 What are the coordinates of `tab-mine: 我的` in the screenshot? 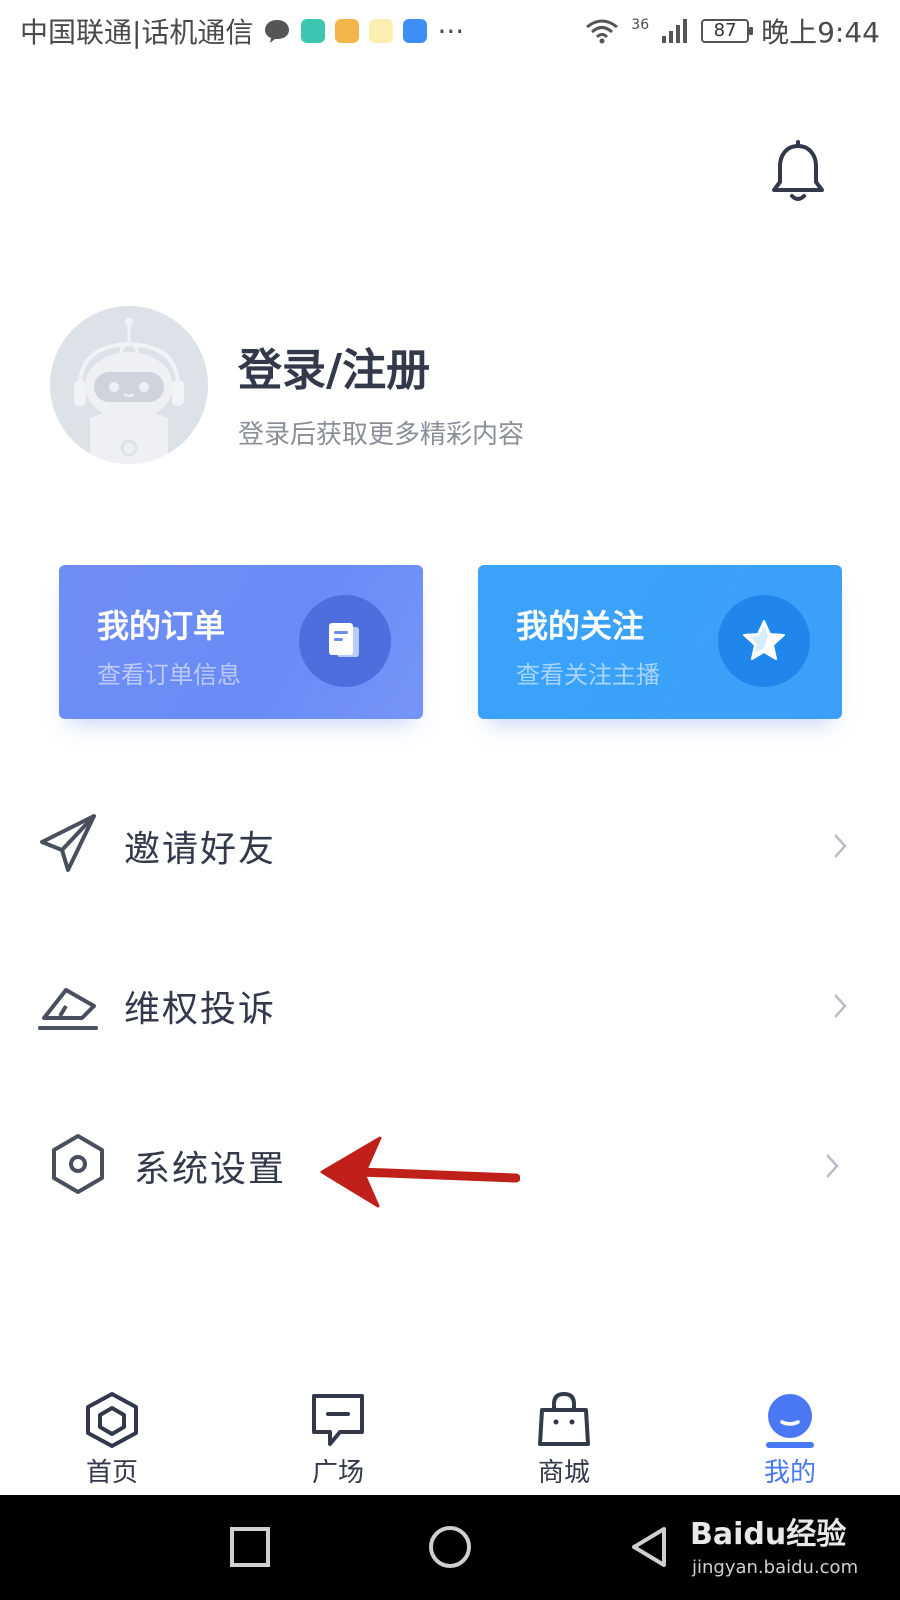 It's located at (790, 1437).